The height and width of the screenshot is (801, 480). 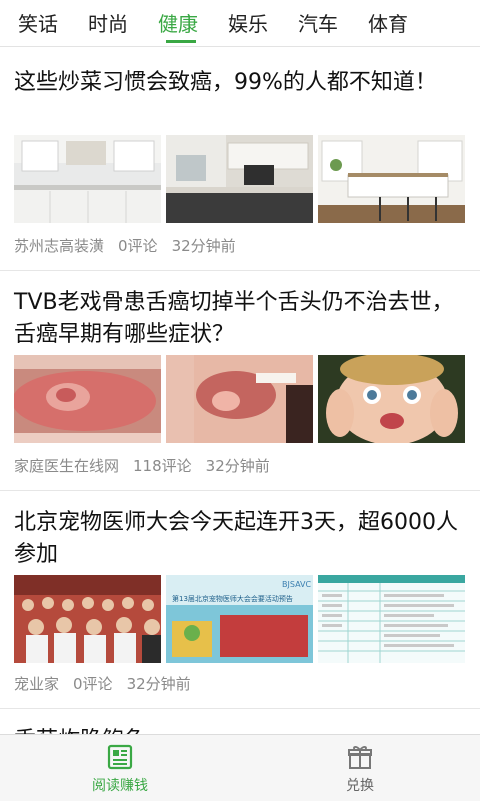 I want to click on event-poster: BJSAVC 第13届北京宠物医师大会会要活动预告, so click(x=239, y=619).